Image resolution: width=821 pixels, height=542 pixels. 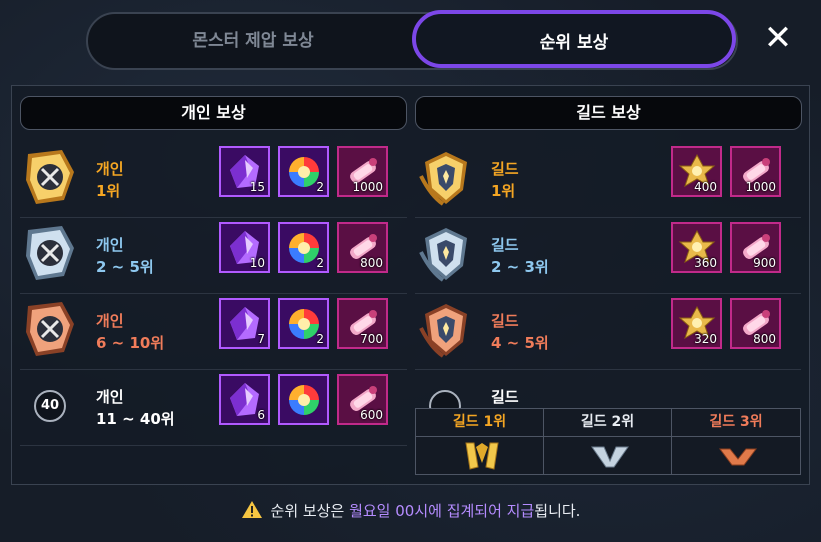 What do you see at coordinates (244, 247) in the screenshot?
I see `reward-item-slot: 10` at bounding box center [244, 247].